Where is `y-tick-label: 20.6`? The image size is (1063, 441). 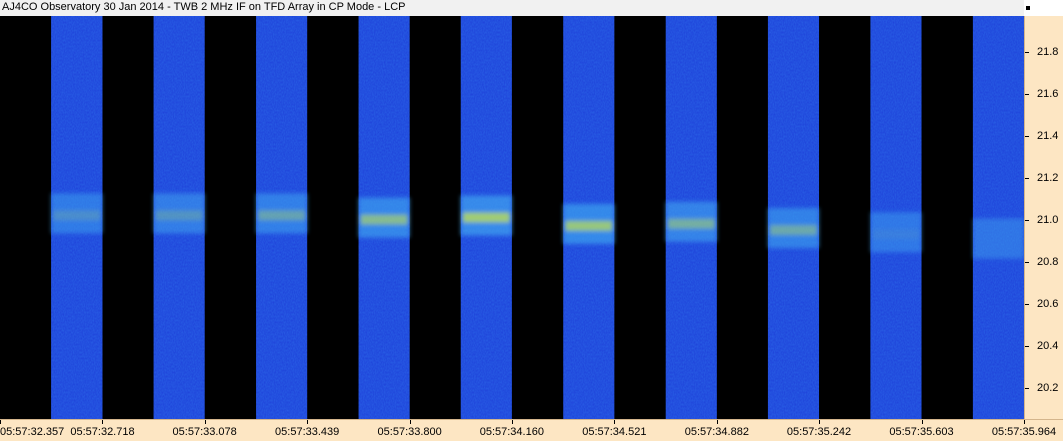
y-tick-label: 20.6 is located at coordinates (1048, 303).